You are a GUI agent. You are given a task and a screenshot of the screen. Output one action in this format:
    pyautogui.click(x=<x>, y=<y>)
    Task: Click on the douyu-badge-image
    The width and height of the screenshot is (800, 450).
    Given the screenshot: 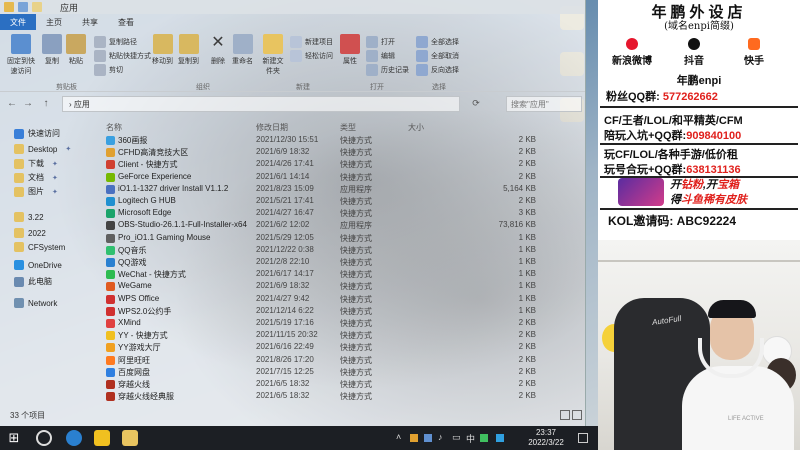 What is the action you would take?
    pyautogui.click(x=641, y=192)
    